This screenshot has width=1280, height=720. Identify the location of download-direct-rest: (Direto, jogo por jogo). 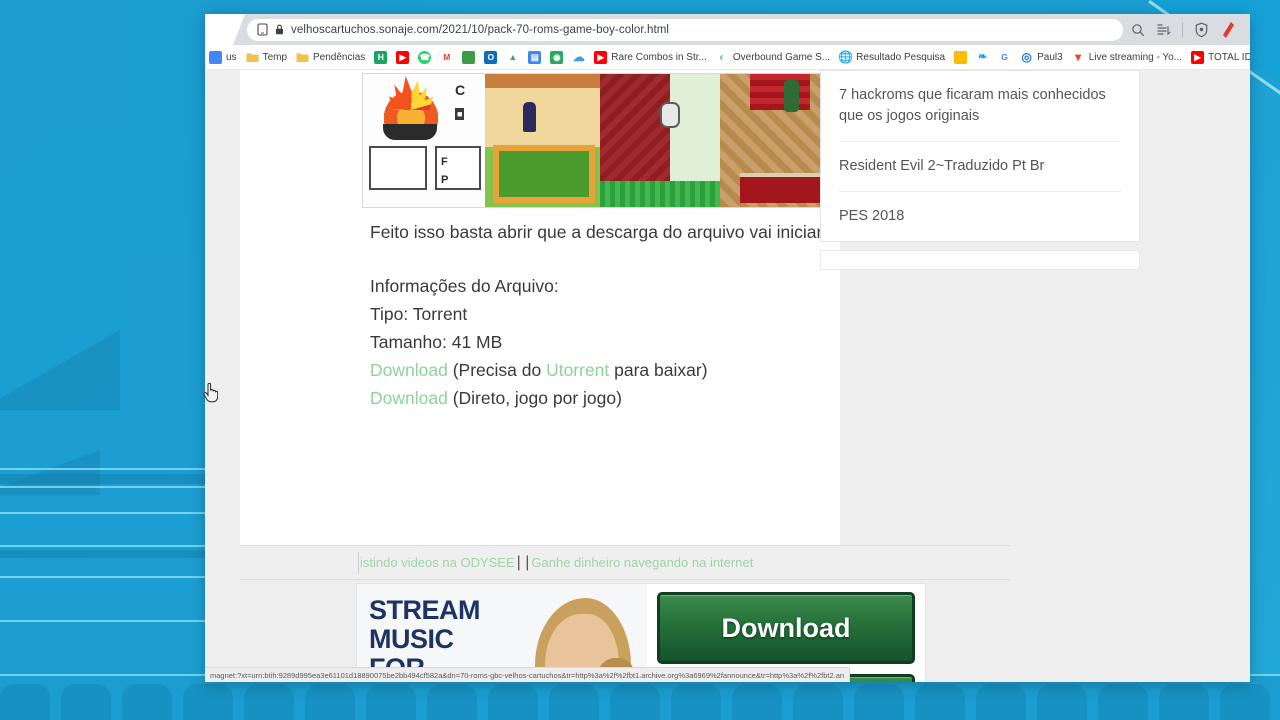
(534, 398).